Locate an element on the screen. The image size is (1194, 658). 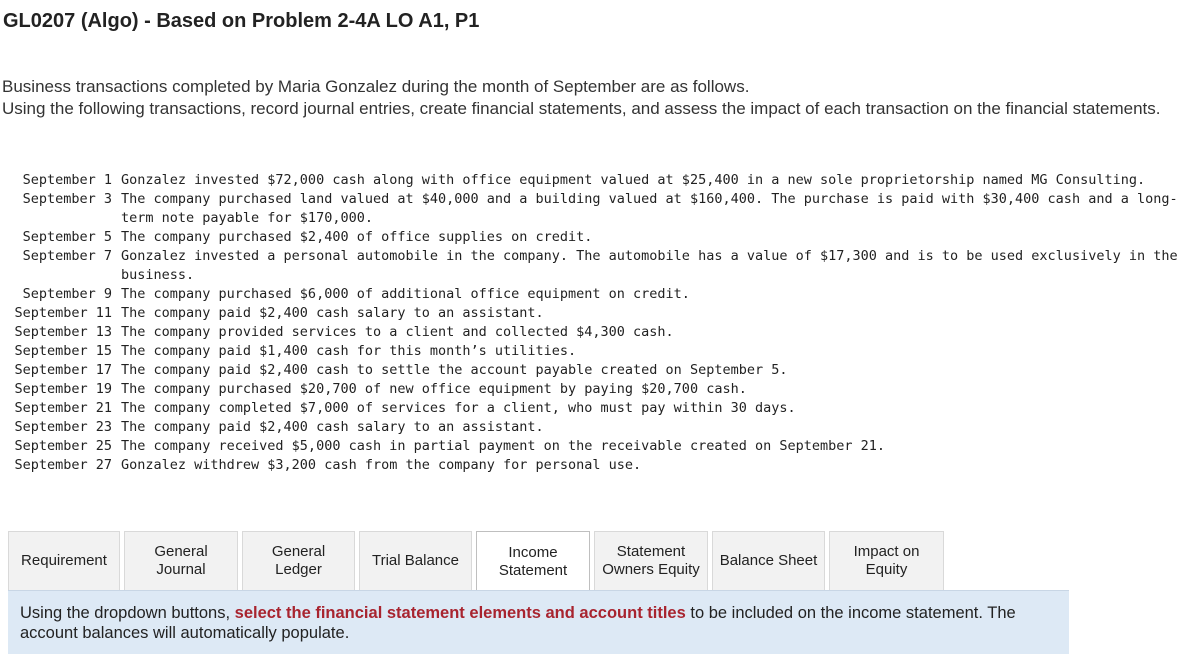
tab-label: Income Statement is located at coordinates (533, 561).